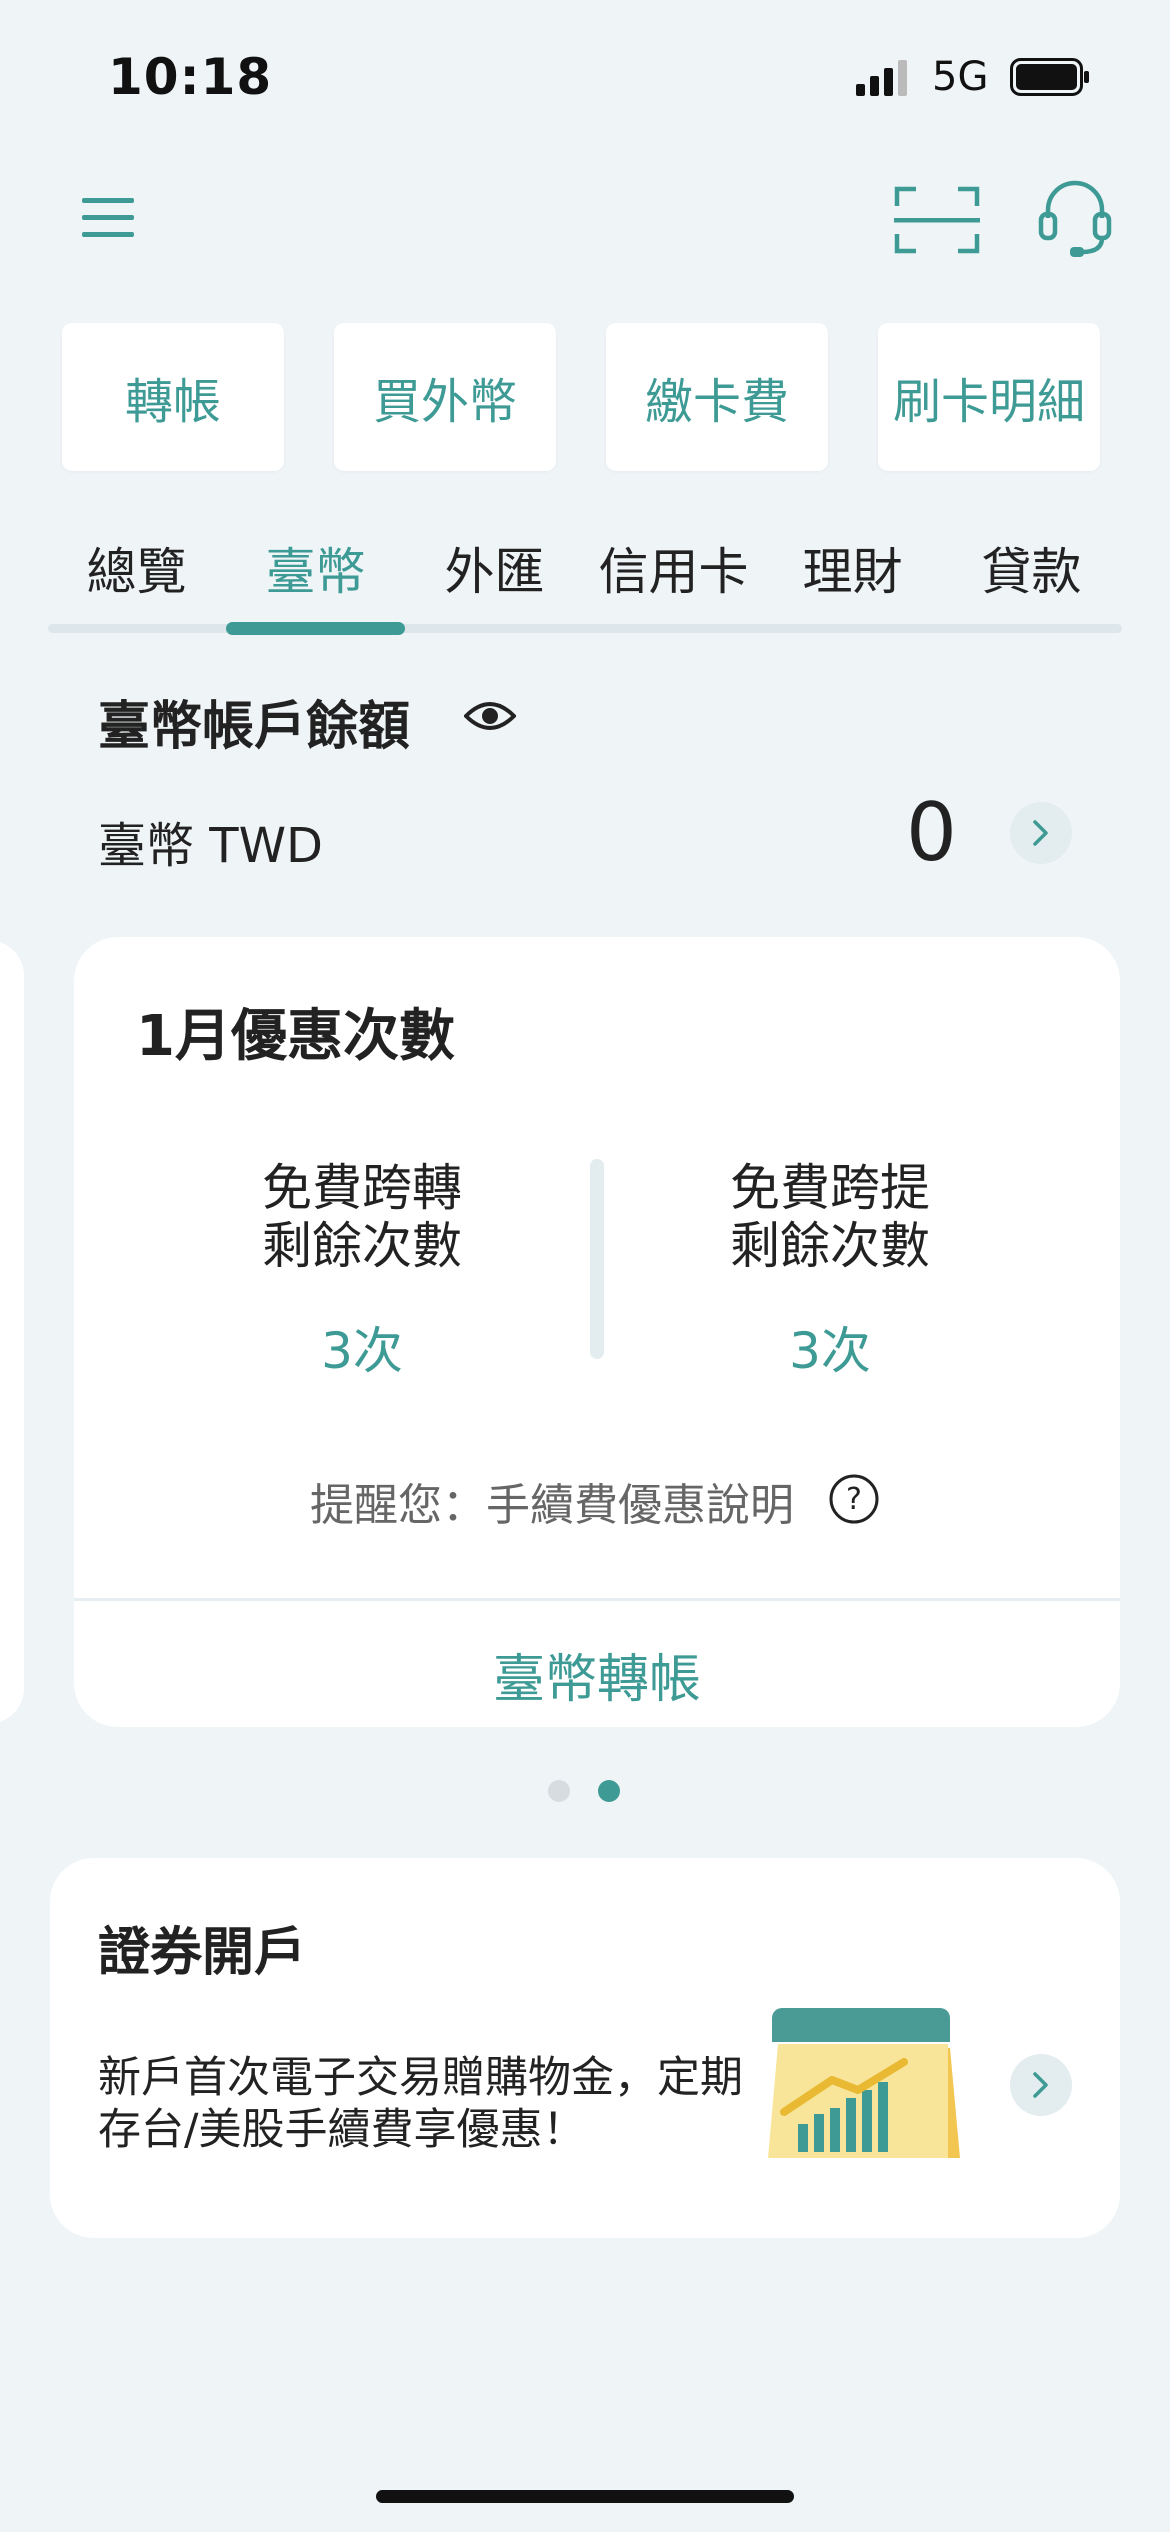 The width and height of the screenshot is (1170, 2532). What do you see at coordinates (190, 77) in the screenshot?
I see `status-time: 10:18` at bounding box center [190, 77].